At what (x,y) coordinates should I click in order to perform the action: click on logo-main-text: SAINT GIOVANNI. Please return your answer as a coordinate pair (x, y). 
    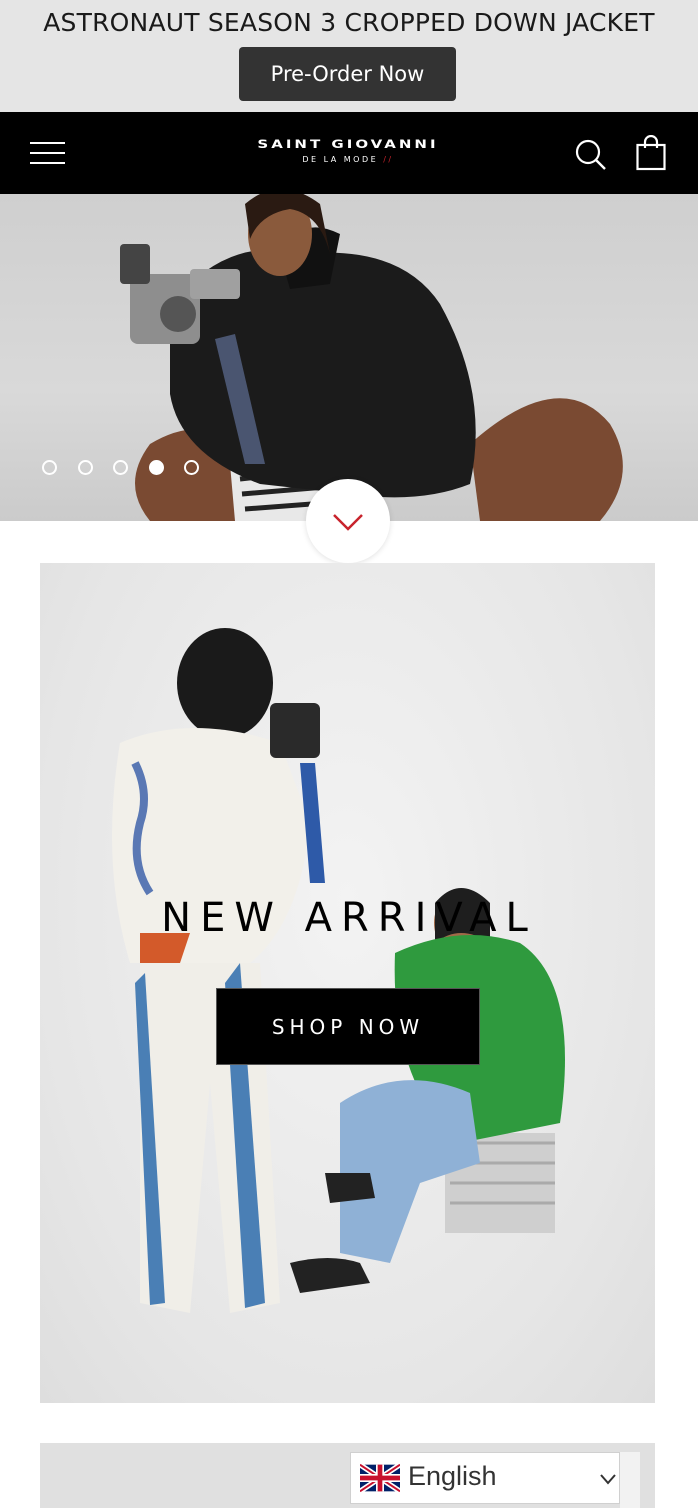
    Looking at the image, I should click on (348, 144).